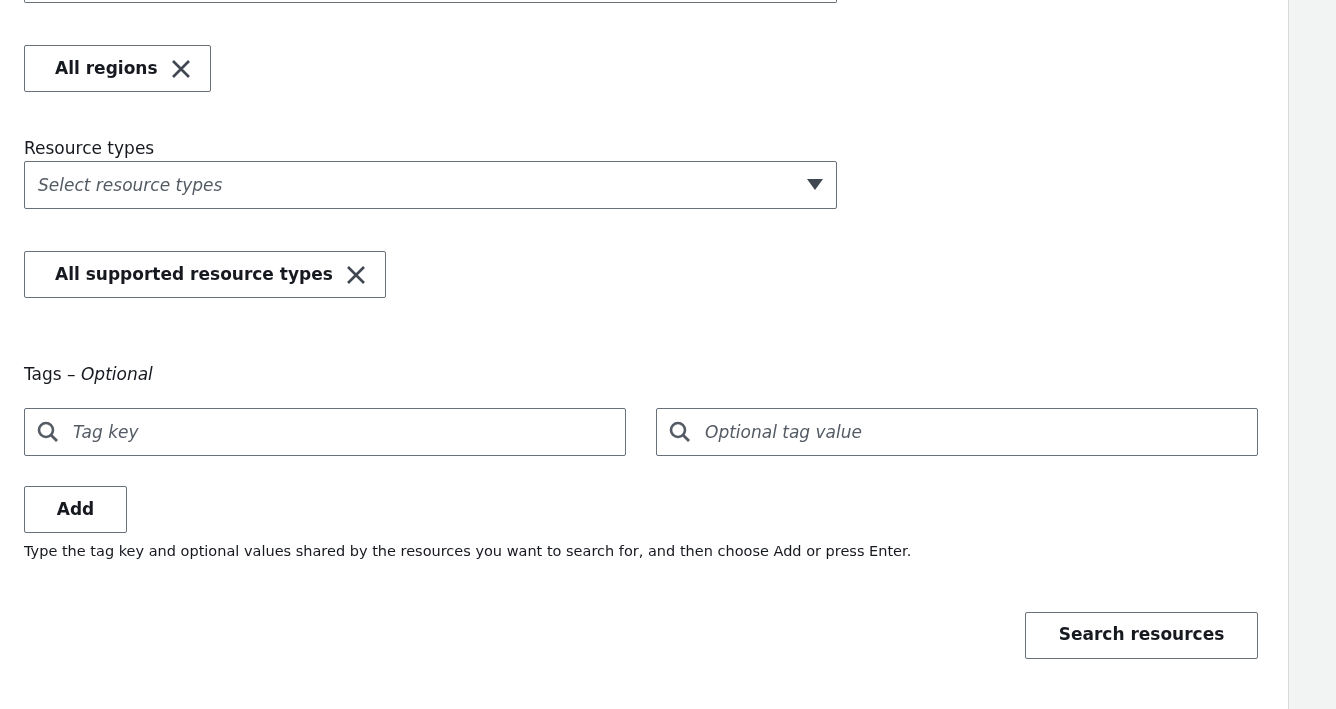 The image size is (1336, 709). I want to click on field-label: Tags – Optional, so click(89, 374).